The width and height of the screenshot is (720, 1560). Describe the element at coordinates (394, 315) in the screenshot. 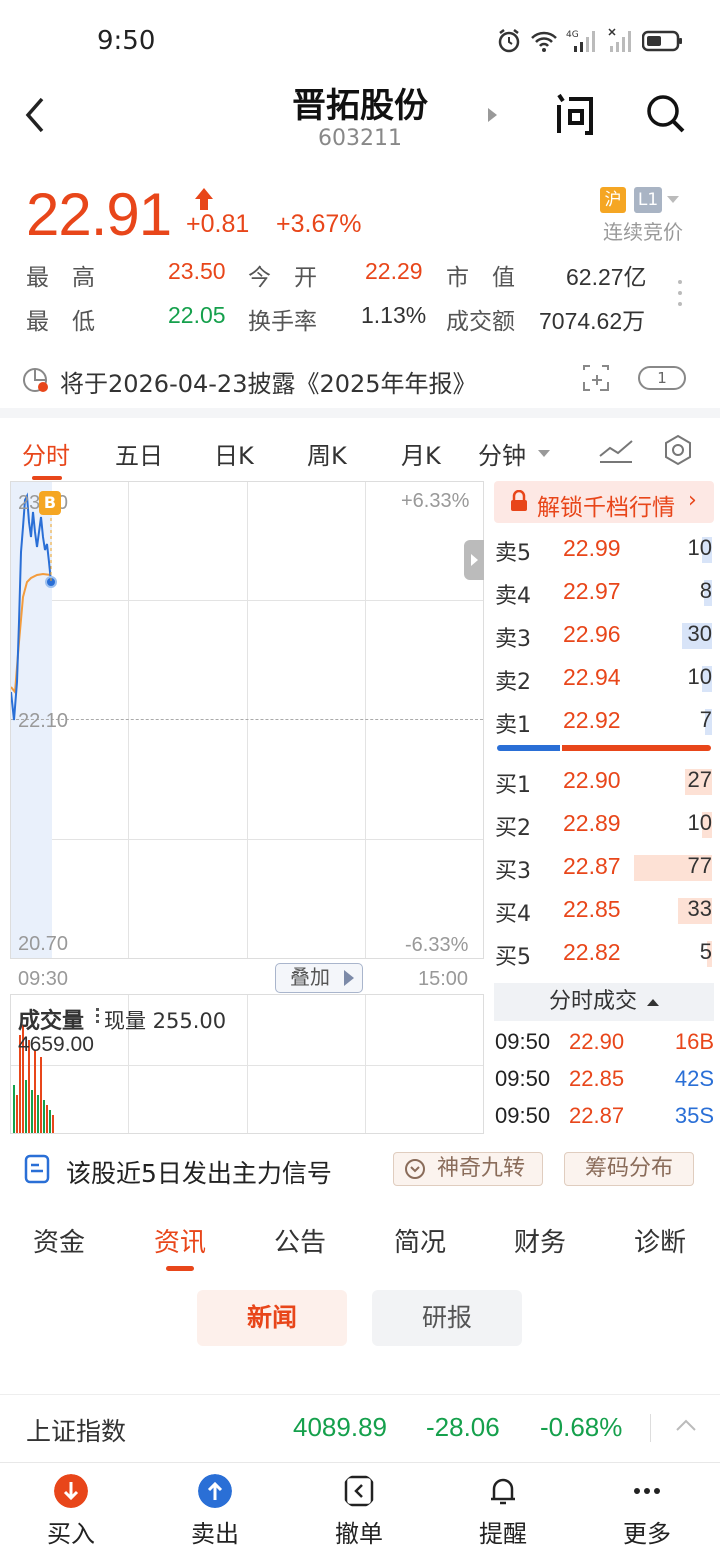

I see `stat-value-turnover: 1.13%` at that location.